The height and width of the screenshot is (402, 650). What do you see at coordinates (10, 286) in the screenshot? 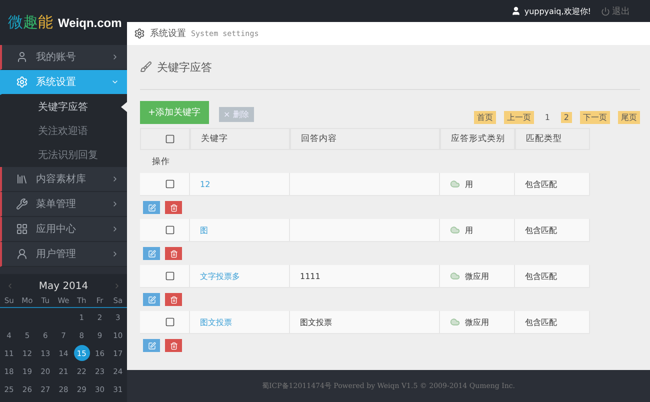
I see `prev-icon` at bounding box center [10, 286].